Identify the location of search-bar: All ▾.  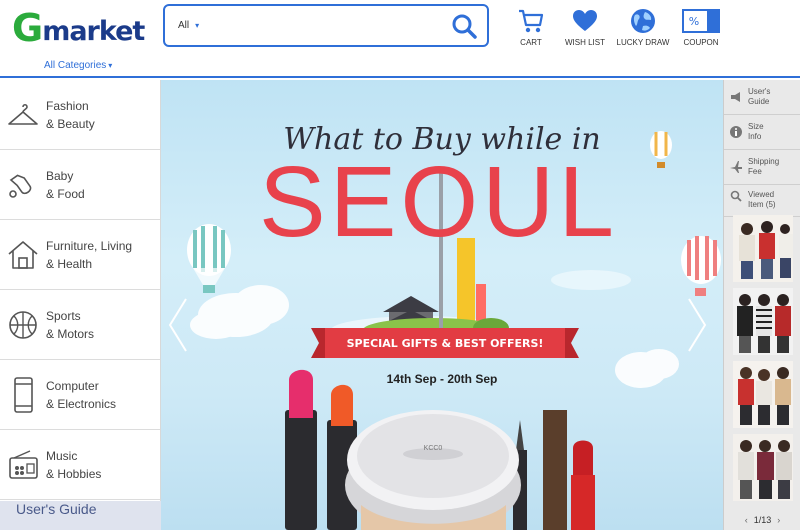
(326, 25).